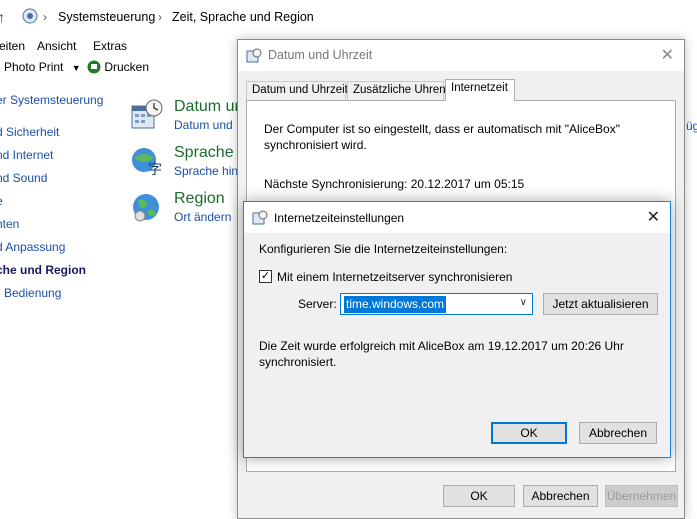 Image resolution: width=697 pixels, height=519 pixels. Describe the element at coordinates (199, 199) in the screenshot. I see `category-title-region: Region` at that location.